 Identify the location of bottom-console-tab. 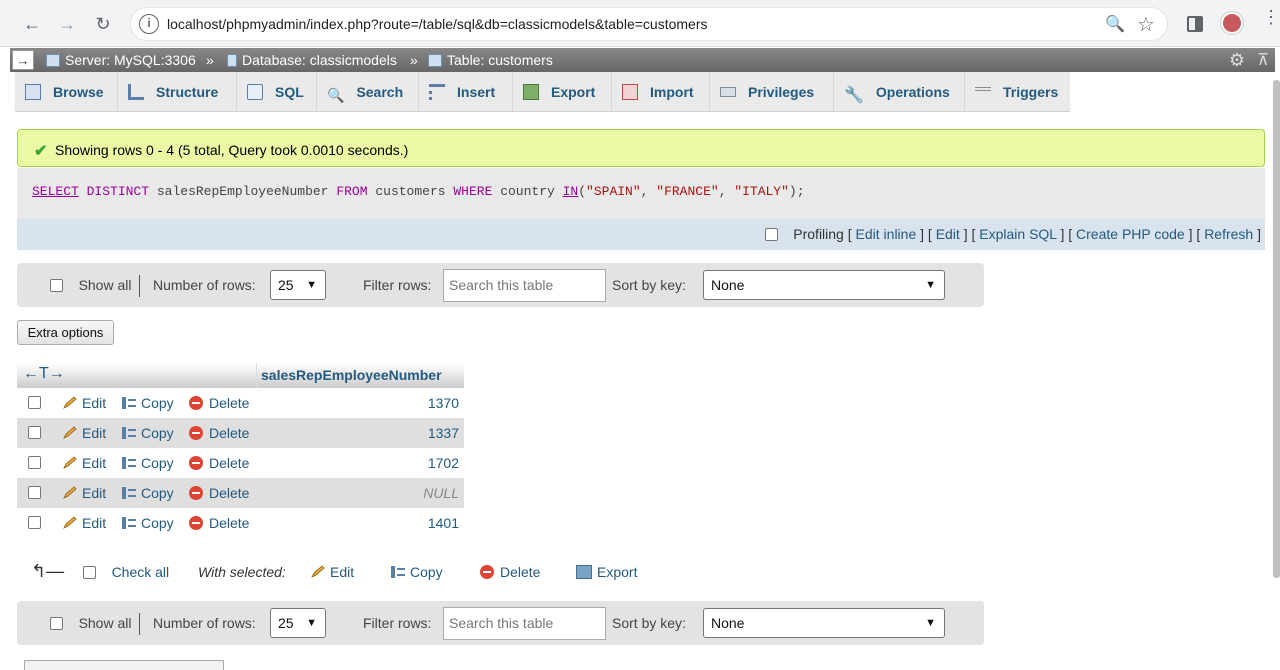
(124, 665).